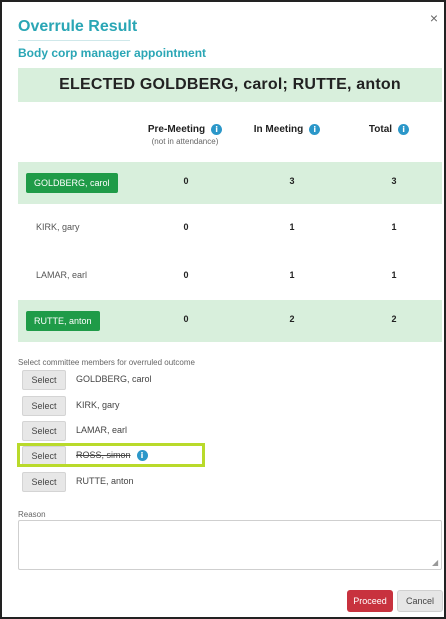 This screenshot has height=619, width=446. I want to click on dialog-title: Overrule Result, so click(78, 26).